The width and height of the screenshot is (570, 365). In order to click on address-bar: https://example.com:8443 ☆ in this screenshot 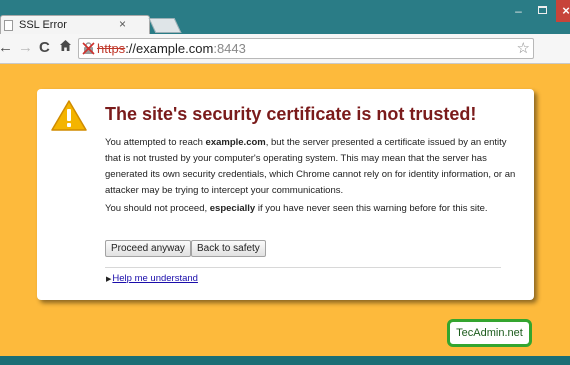, I will do `click(306, 48)`.